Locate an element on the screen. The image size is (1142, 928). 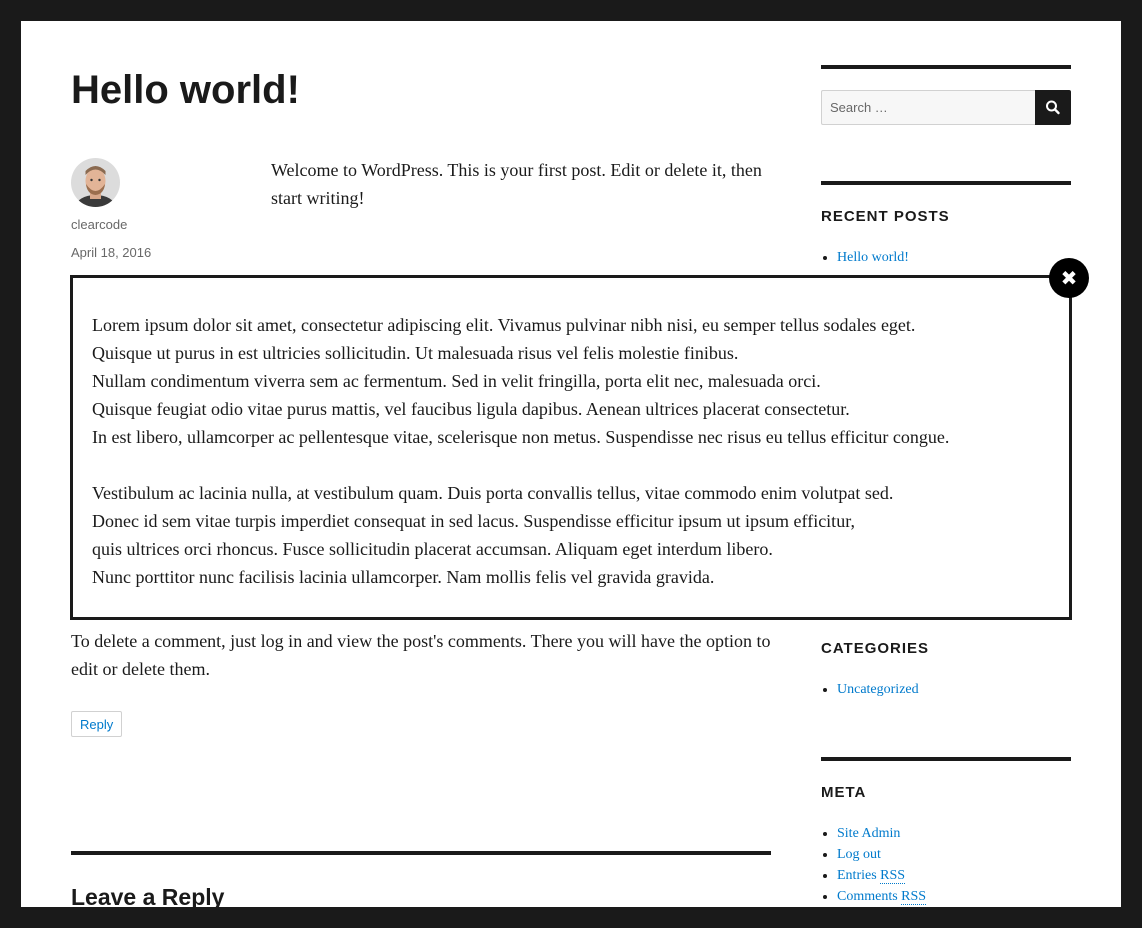
comments-rss-label: Comments is located at coordinates (869, 896).